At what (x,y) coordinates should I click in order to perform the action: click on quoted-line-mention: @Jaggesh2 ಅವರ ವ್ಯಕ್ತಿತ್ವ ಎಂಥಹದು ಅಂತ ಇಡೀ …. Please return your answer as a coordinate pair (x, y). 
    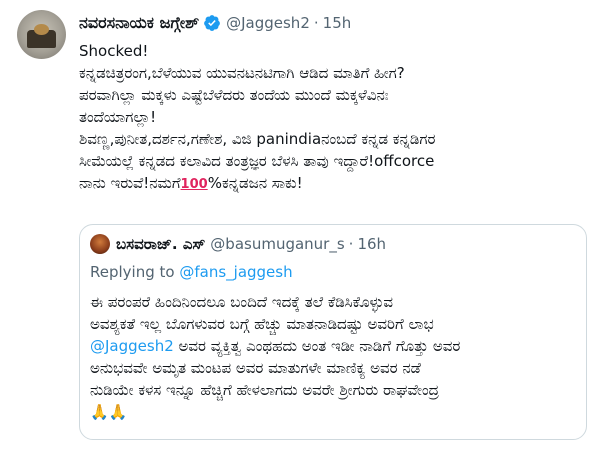
    Looking at the image, I should click on (337, 346).